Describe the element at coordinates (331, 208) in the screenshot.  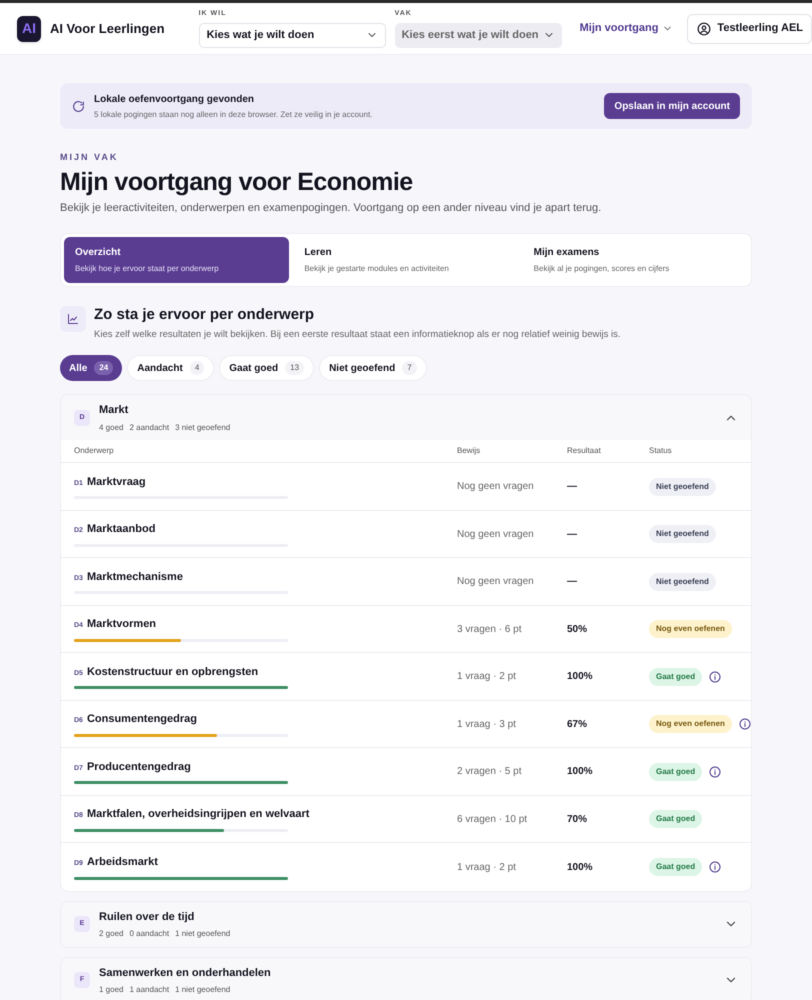
I see `page-subtitle: Bekijk je leeractiviteiten, onderwerpen en examenpogingen. Voortgang op een ander niveau vind je apart terug.` at that location.